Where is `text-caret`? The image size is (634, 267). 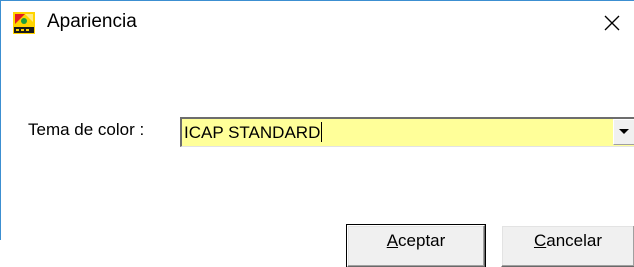 text-caret is located at coordinates (322, 132).